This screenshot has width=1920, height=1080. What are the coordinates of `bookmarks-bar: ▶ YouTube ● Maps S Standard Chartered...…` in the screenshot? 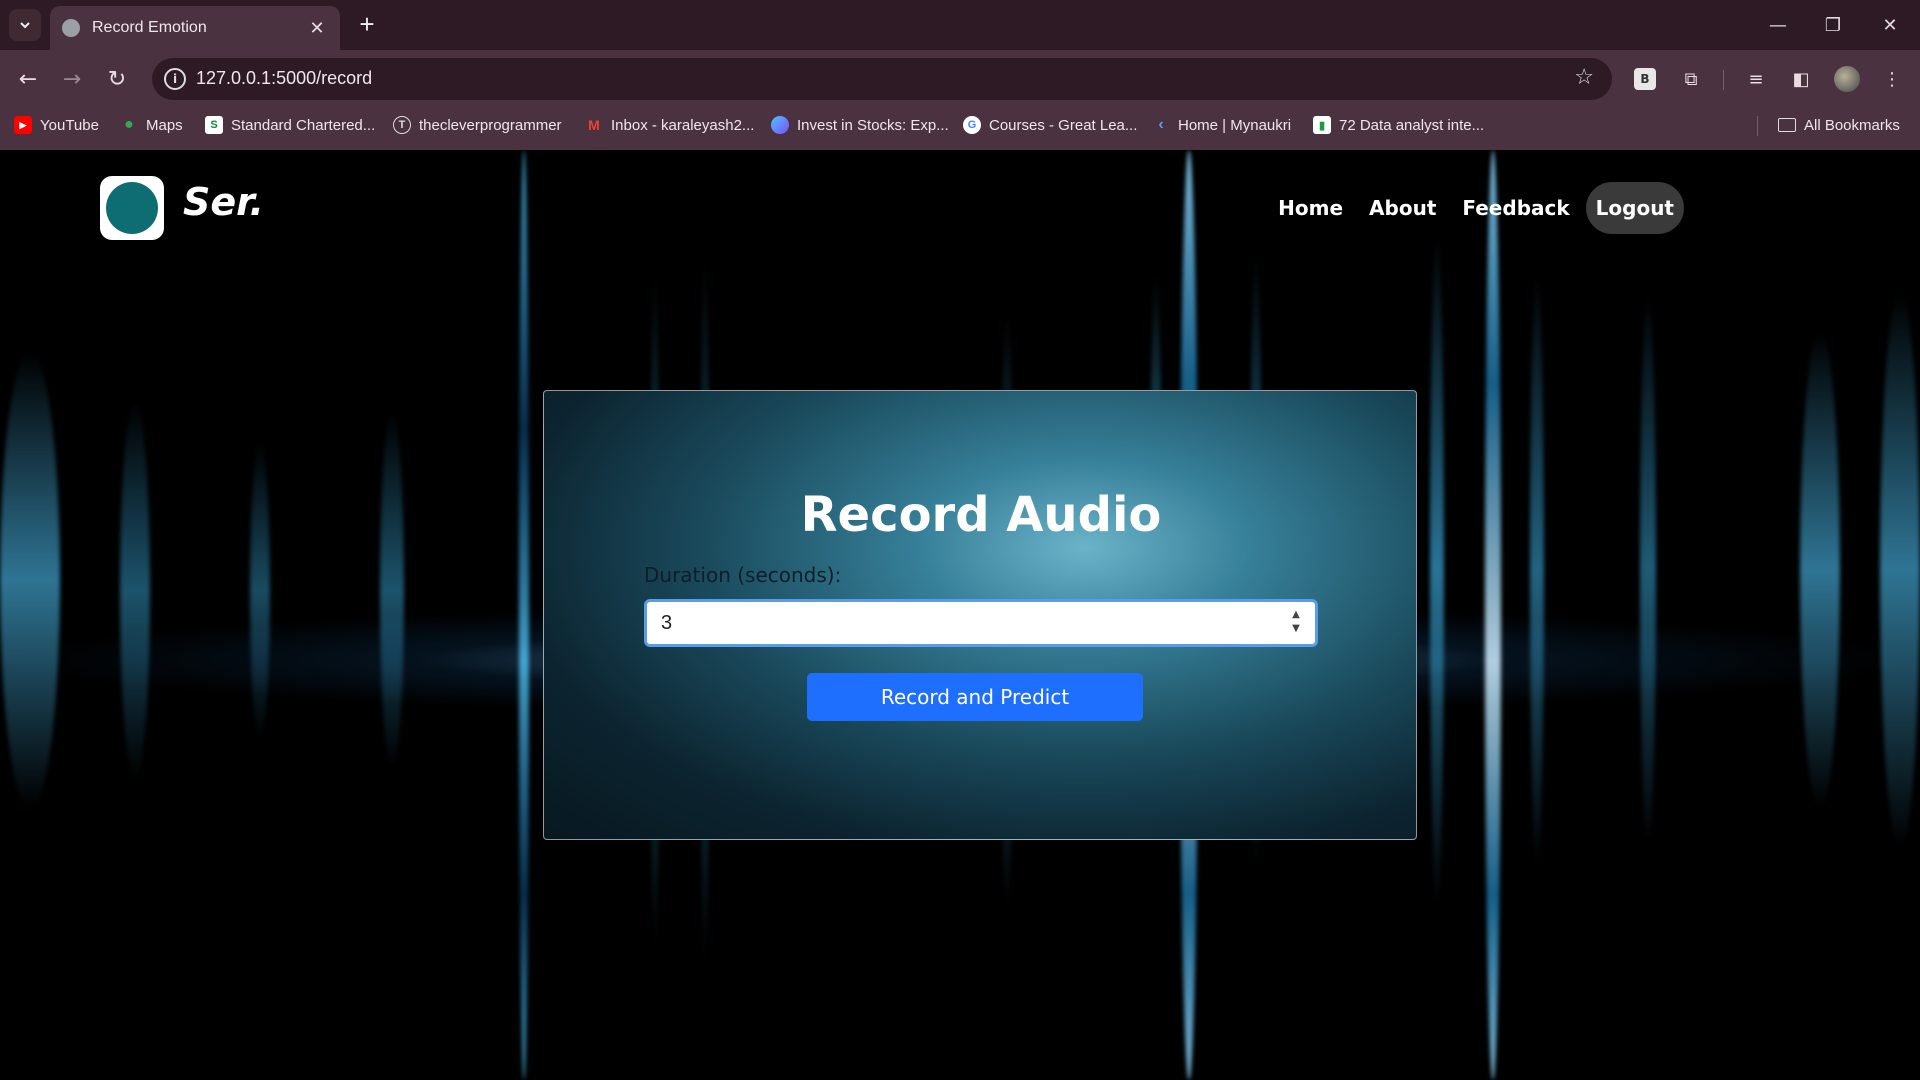 It's located at (960, 129).